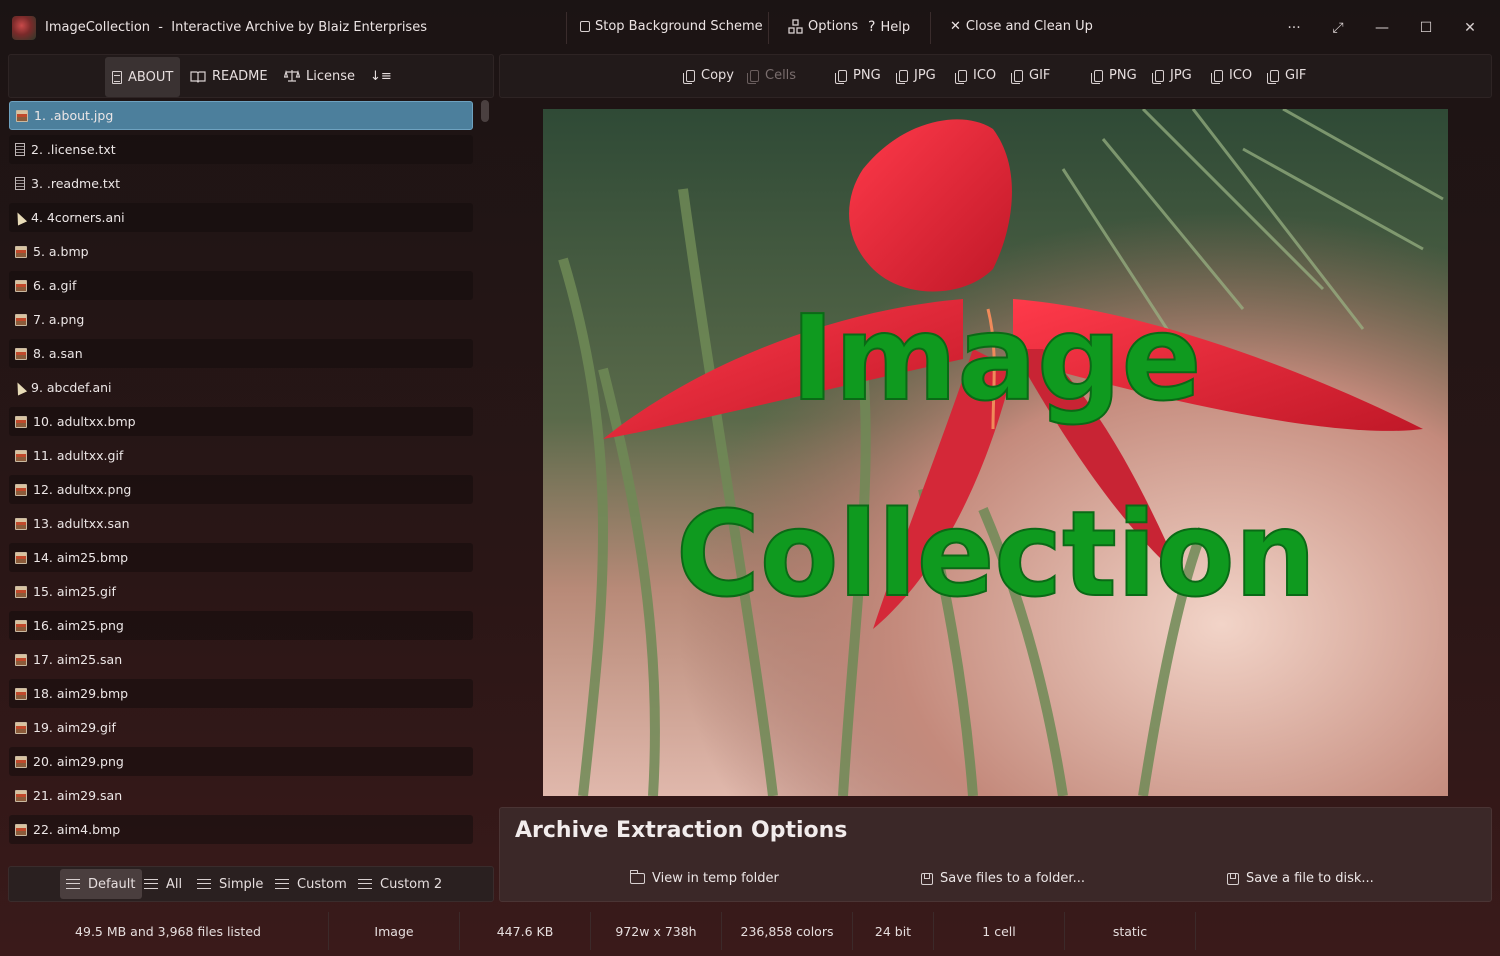 The width and height of the screenshot is (1500, 956). I want to click on list-icon, so click(73, 884).